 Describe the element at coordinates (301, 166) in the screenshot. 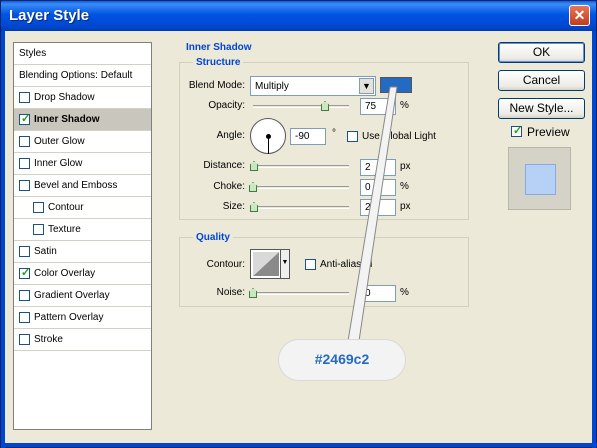

I see `distance-slider` at that location.